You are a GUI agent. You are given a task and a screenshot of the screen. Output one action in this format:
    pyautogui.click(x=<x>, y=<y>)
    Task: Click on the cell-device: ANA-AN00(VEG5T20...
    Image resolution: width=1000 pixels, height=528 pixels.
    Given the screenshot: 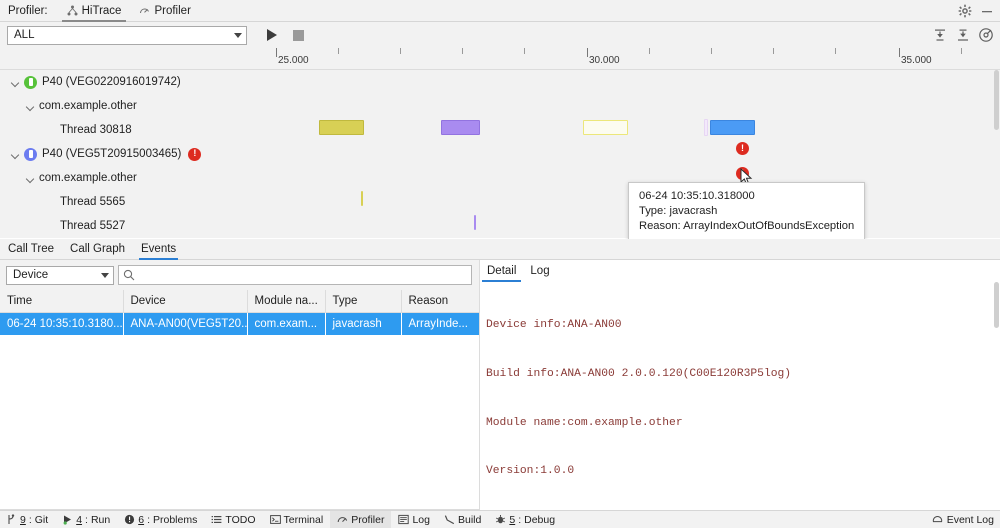 What is the action you would take?
    pyautogui.click(x=185, y=323)
    